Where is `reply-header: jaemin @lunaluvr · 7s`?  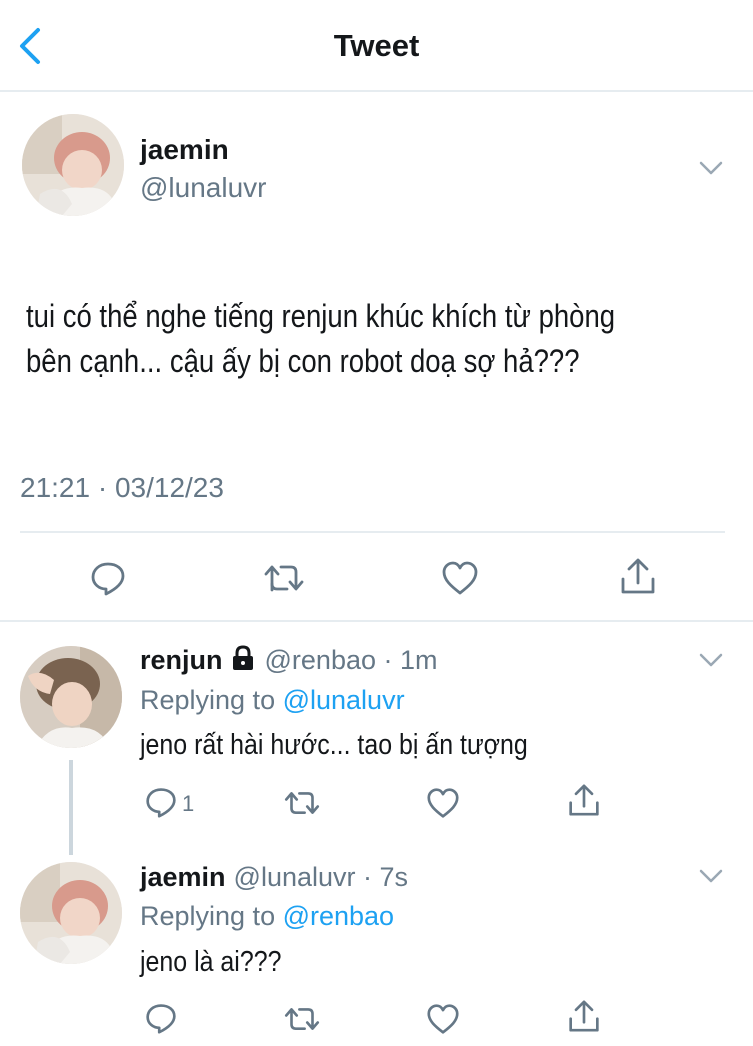
reply-header: jaemin @lunaluvr · 7s is located at coordinates (274, 877).